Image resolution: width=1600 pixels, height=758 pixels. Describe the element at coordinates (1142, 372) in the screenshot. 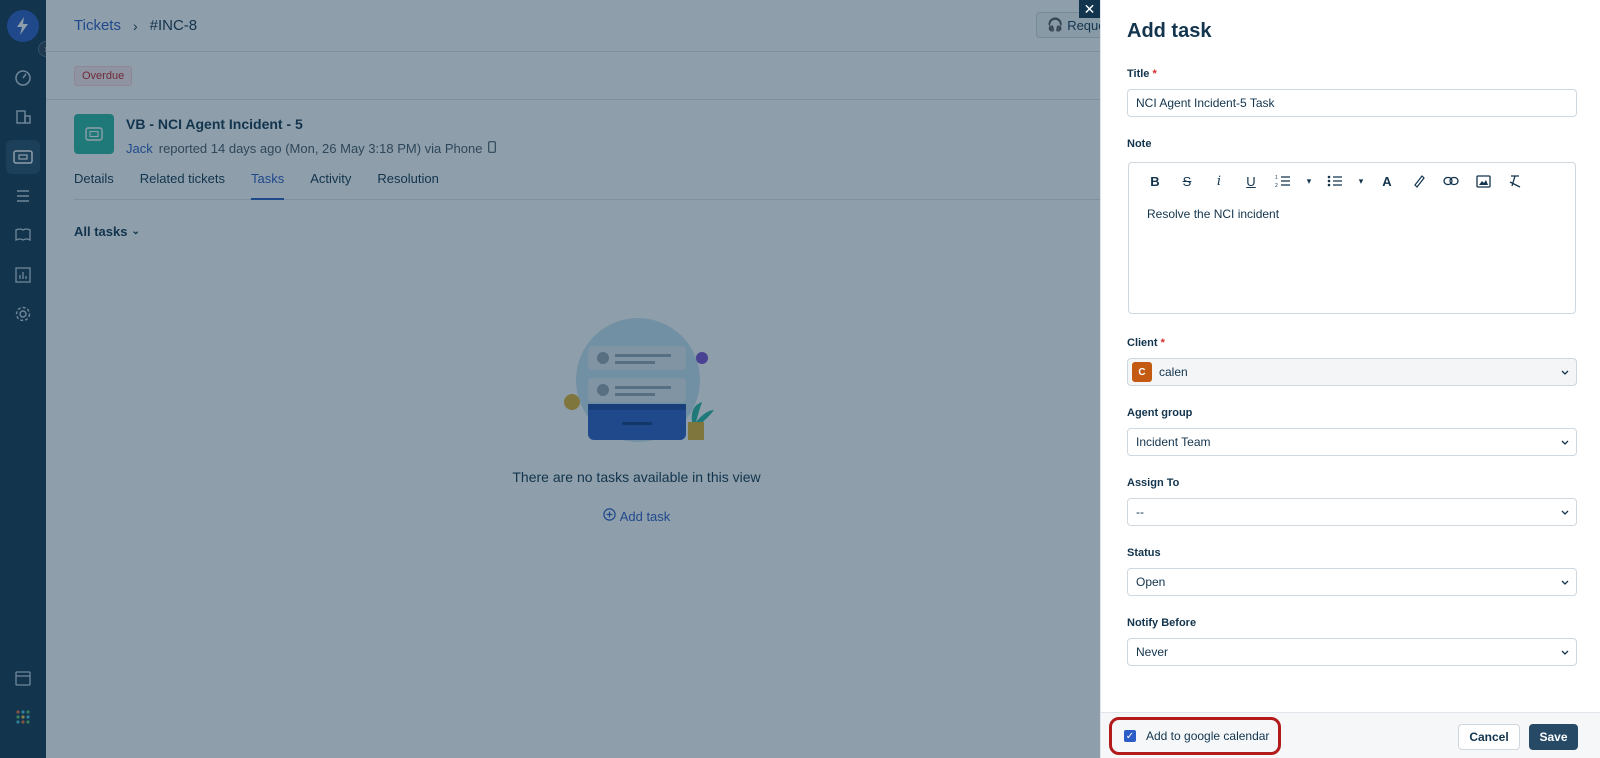

I see `client-avatar: C` at that location.